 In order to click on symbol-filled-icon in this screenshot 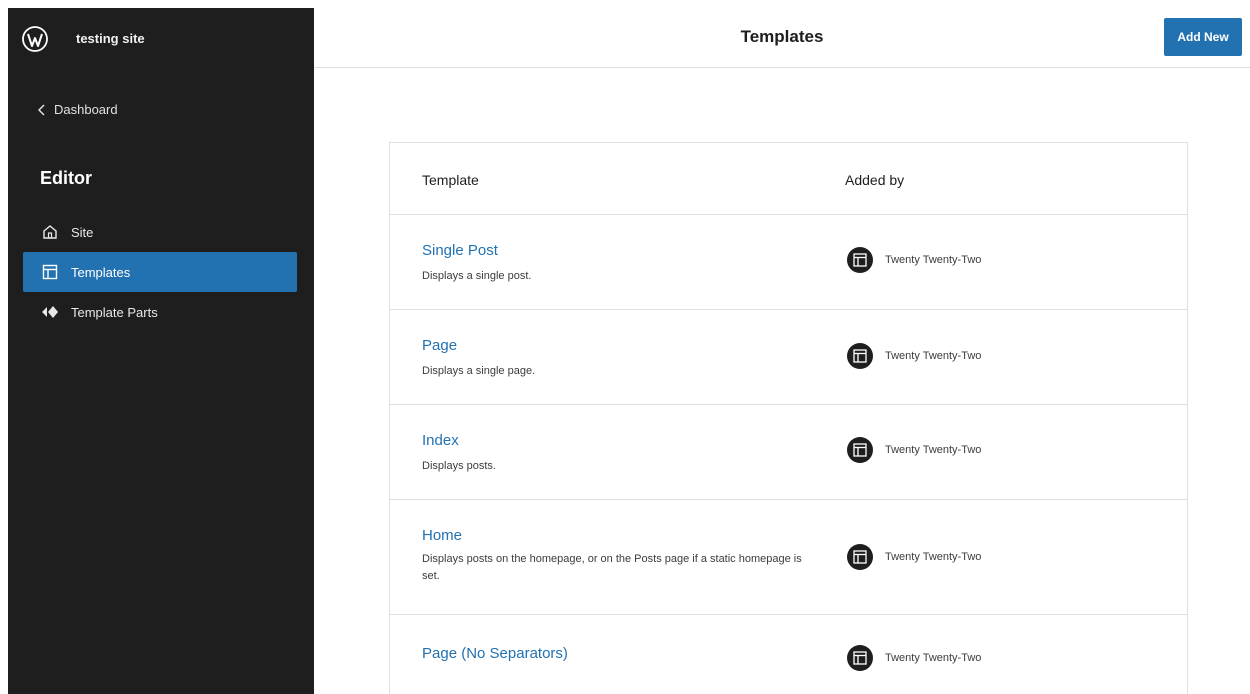, I will do `click(50, 312)`.